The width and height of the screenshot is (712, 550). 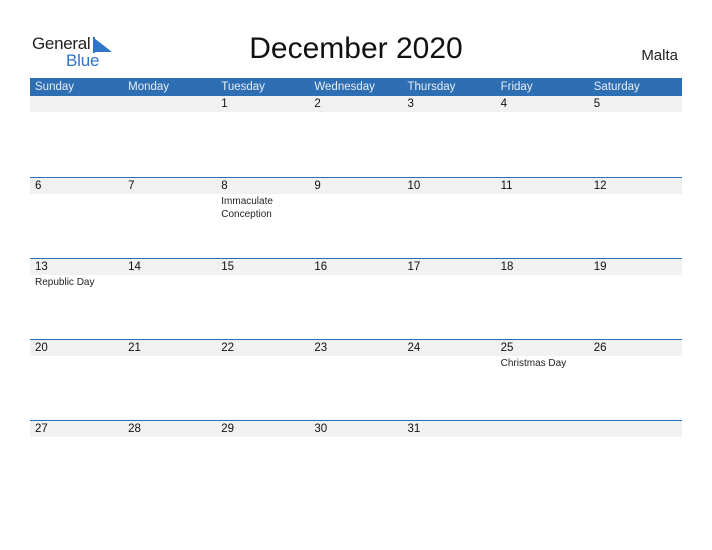 I want to click on country-label: Malta, so click(x=659, y=55).